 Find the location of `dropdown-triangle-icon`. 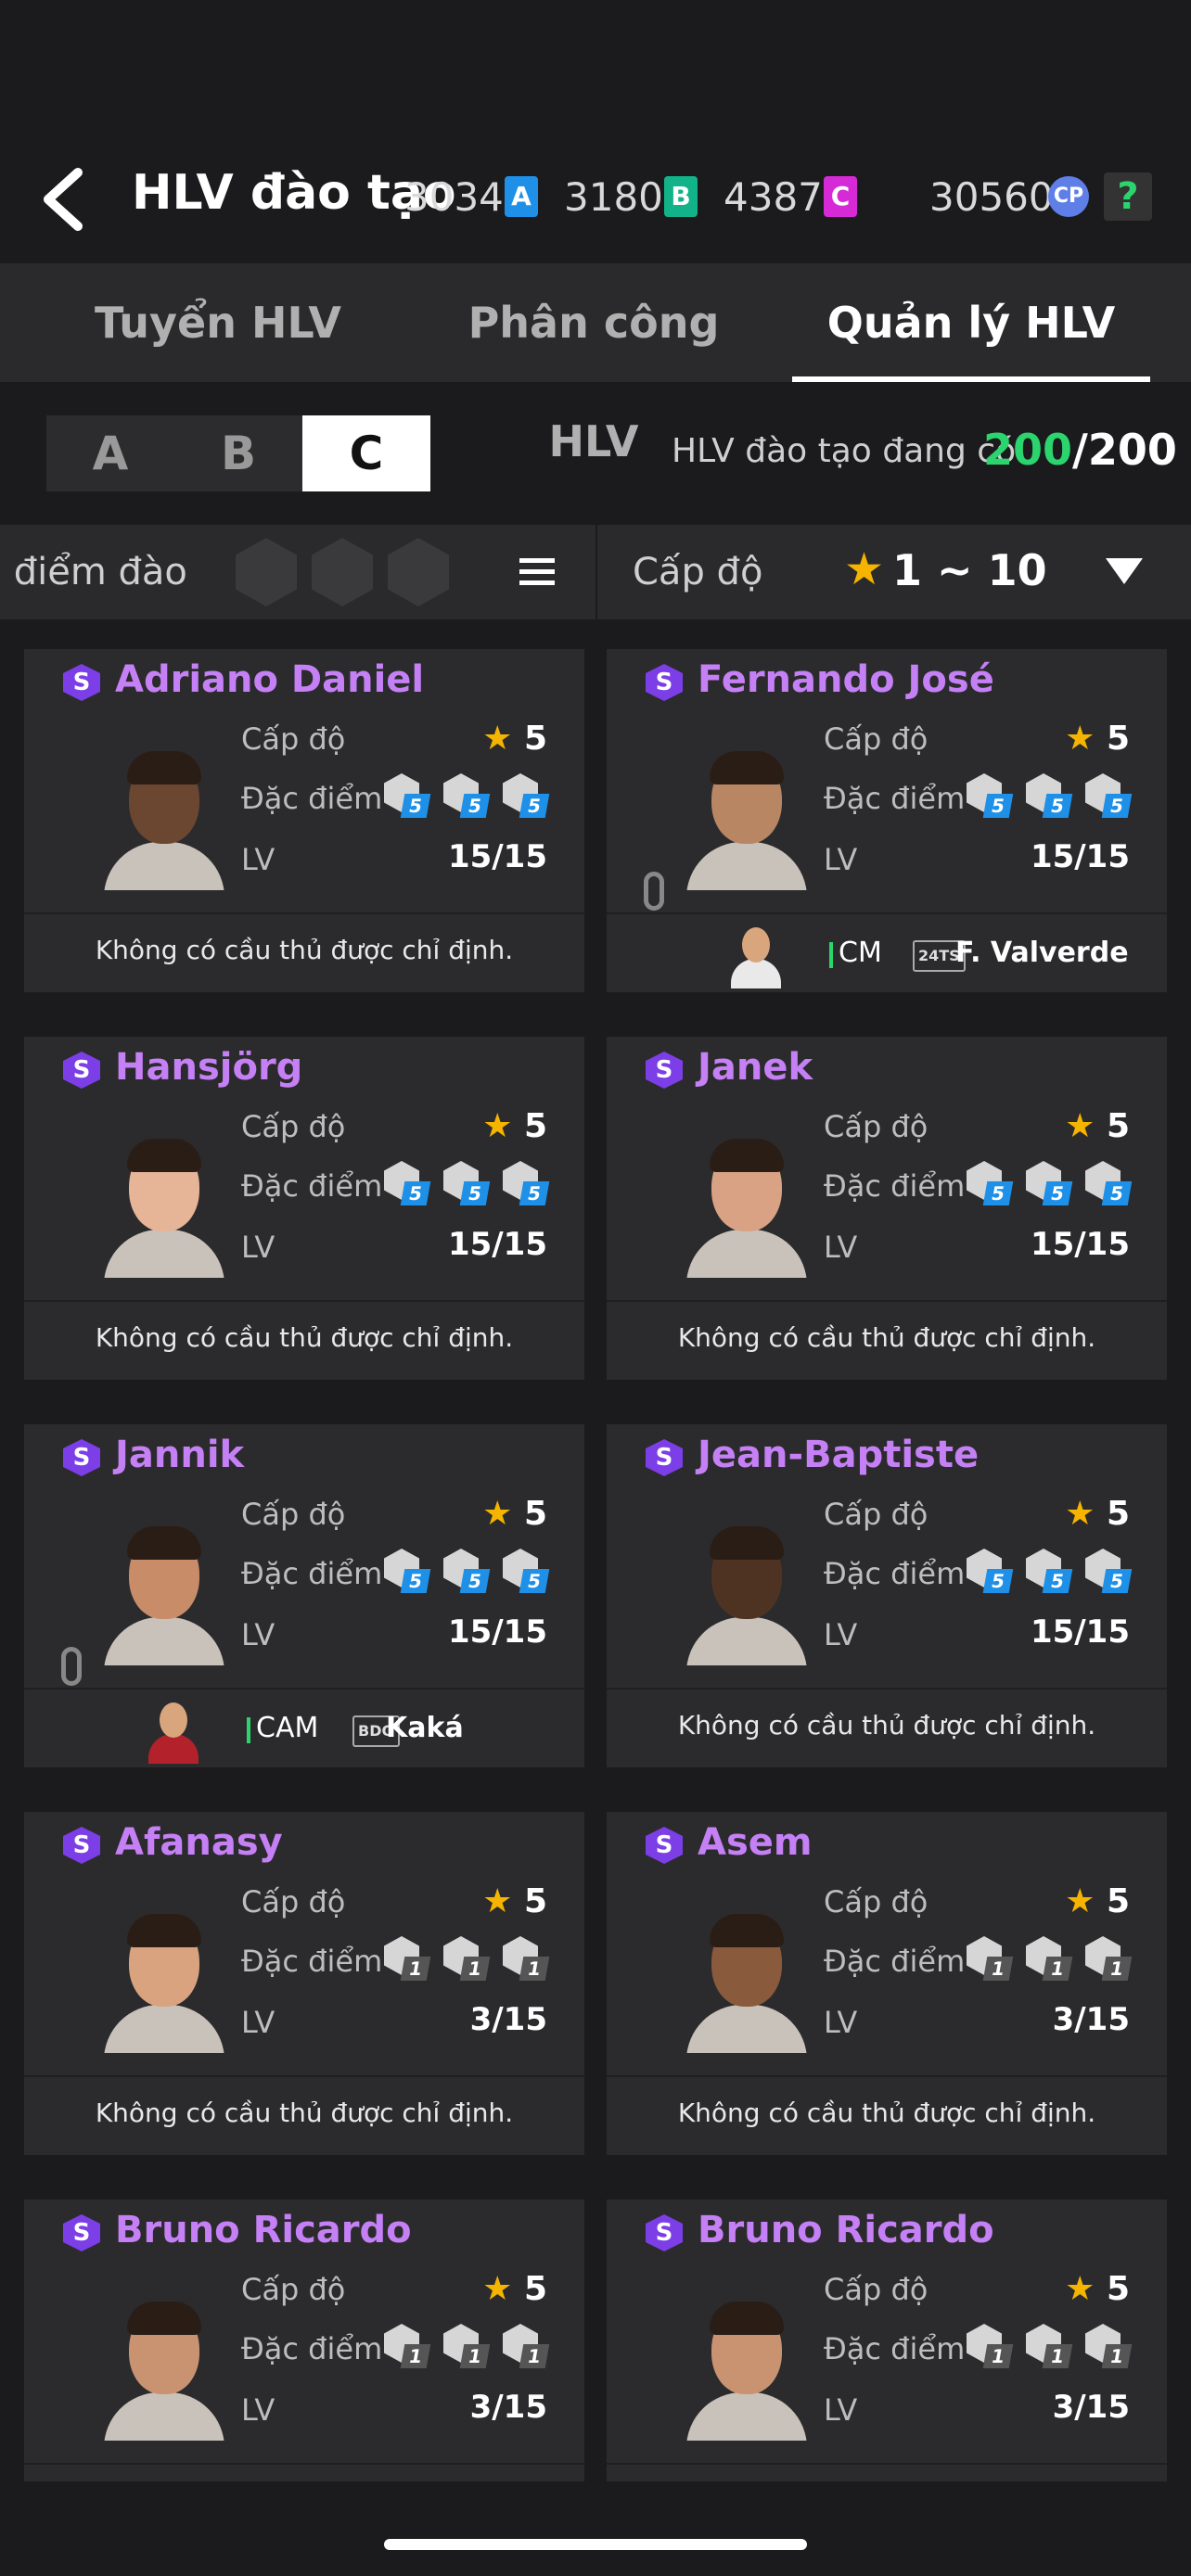

dropdown-triangle-icon is located at coordinates (1124, 571).